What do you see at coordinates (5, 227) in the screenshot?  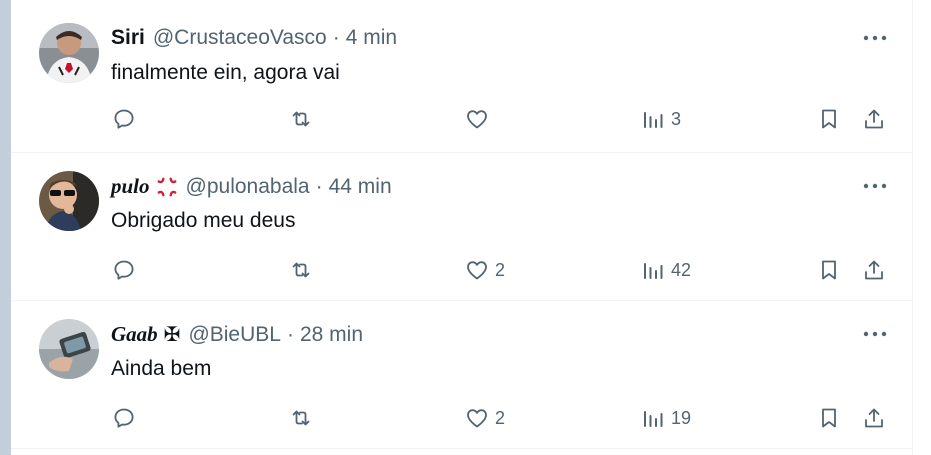 I see `page-background-strip` at bounding box center [5, 227].